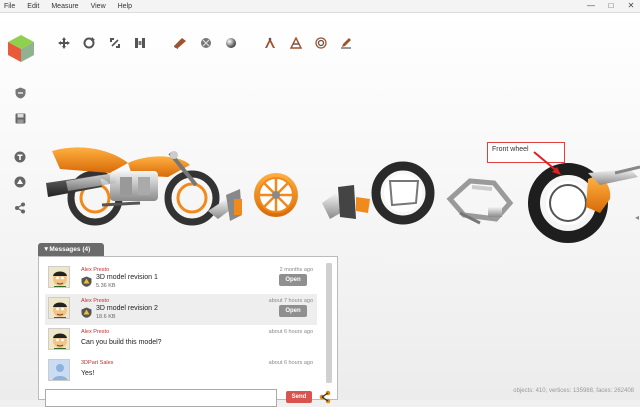 This screenshot has height=407, width=640. I want to click on file-size: 5.36 KB, so click(106, 286).